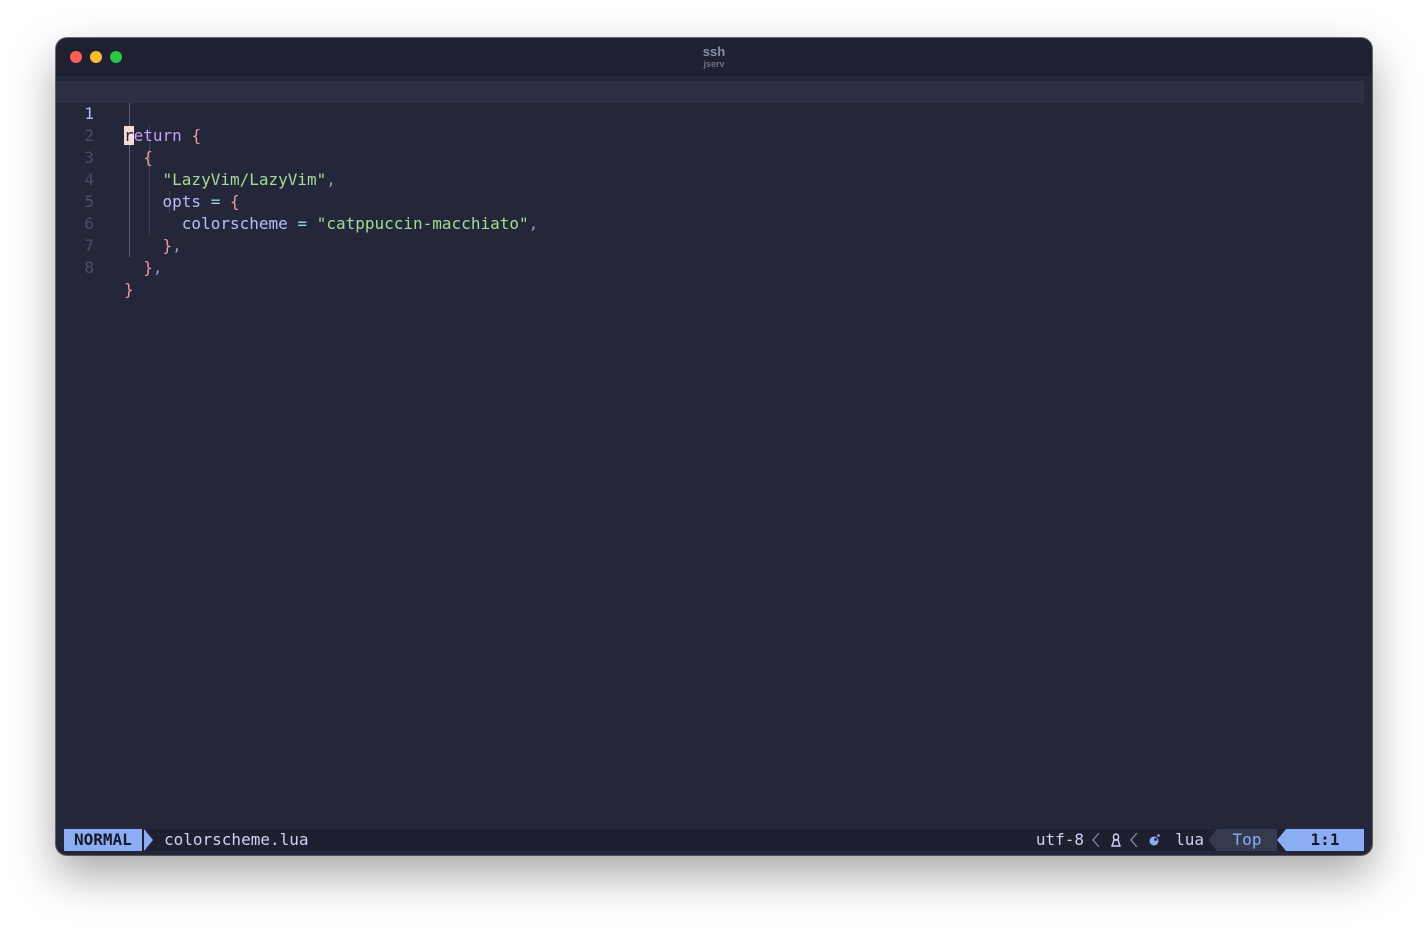 This screenshot has height=930, width=1428. Describe the element at coordinates (714, 51) in the screenshot. I see `window-title: ssh` at that location.